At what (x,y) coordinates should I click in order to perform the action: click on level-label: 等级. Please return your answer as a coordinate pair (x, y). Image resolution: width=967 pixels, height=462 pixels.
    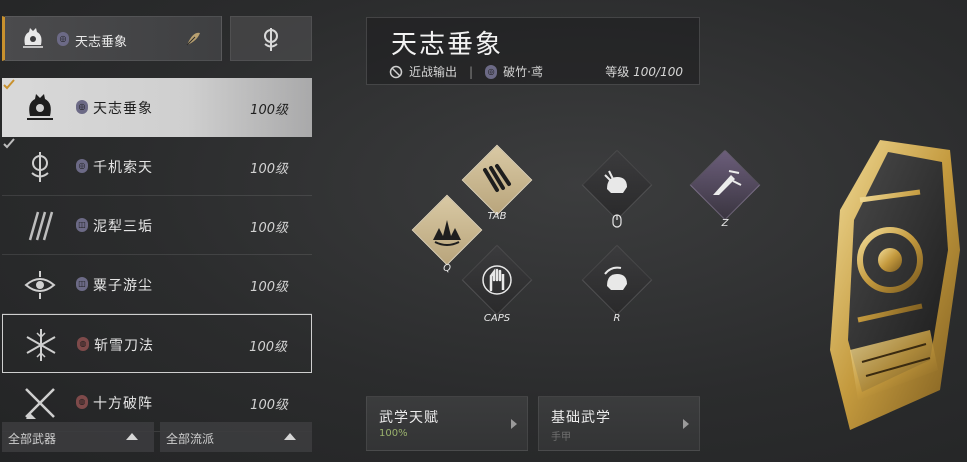
    Looking at the image, I should click on (617, 72).